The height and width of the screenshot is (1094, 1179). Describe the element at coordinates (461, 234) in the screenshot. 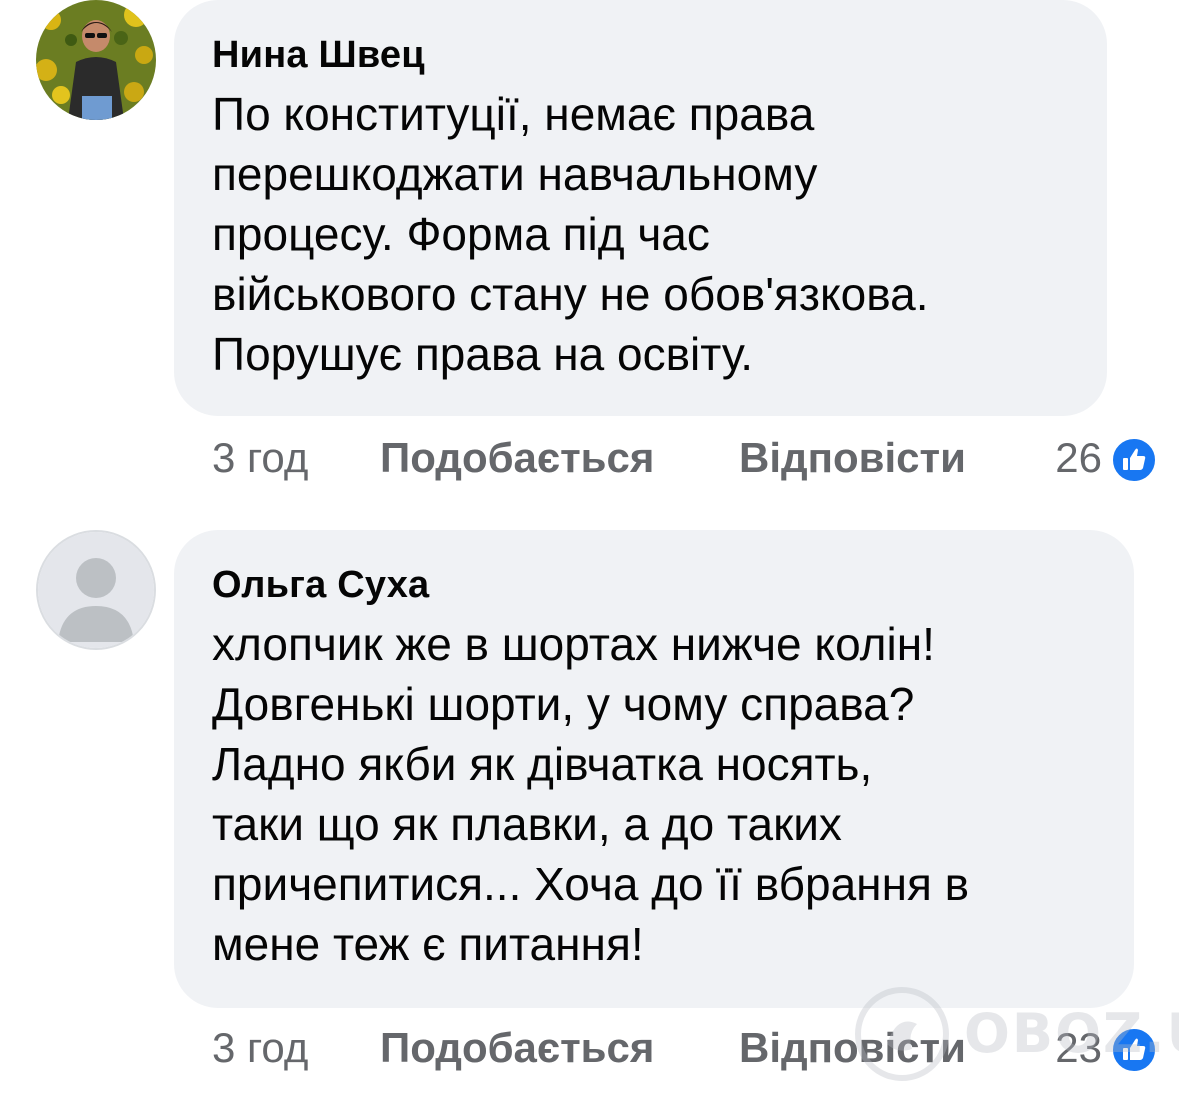

I see `comment-text-line: процесу. Форма під час` at that location.